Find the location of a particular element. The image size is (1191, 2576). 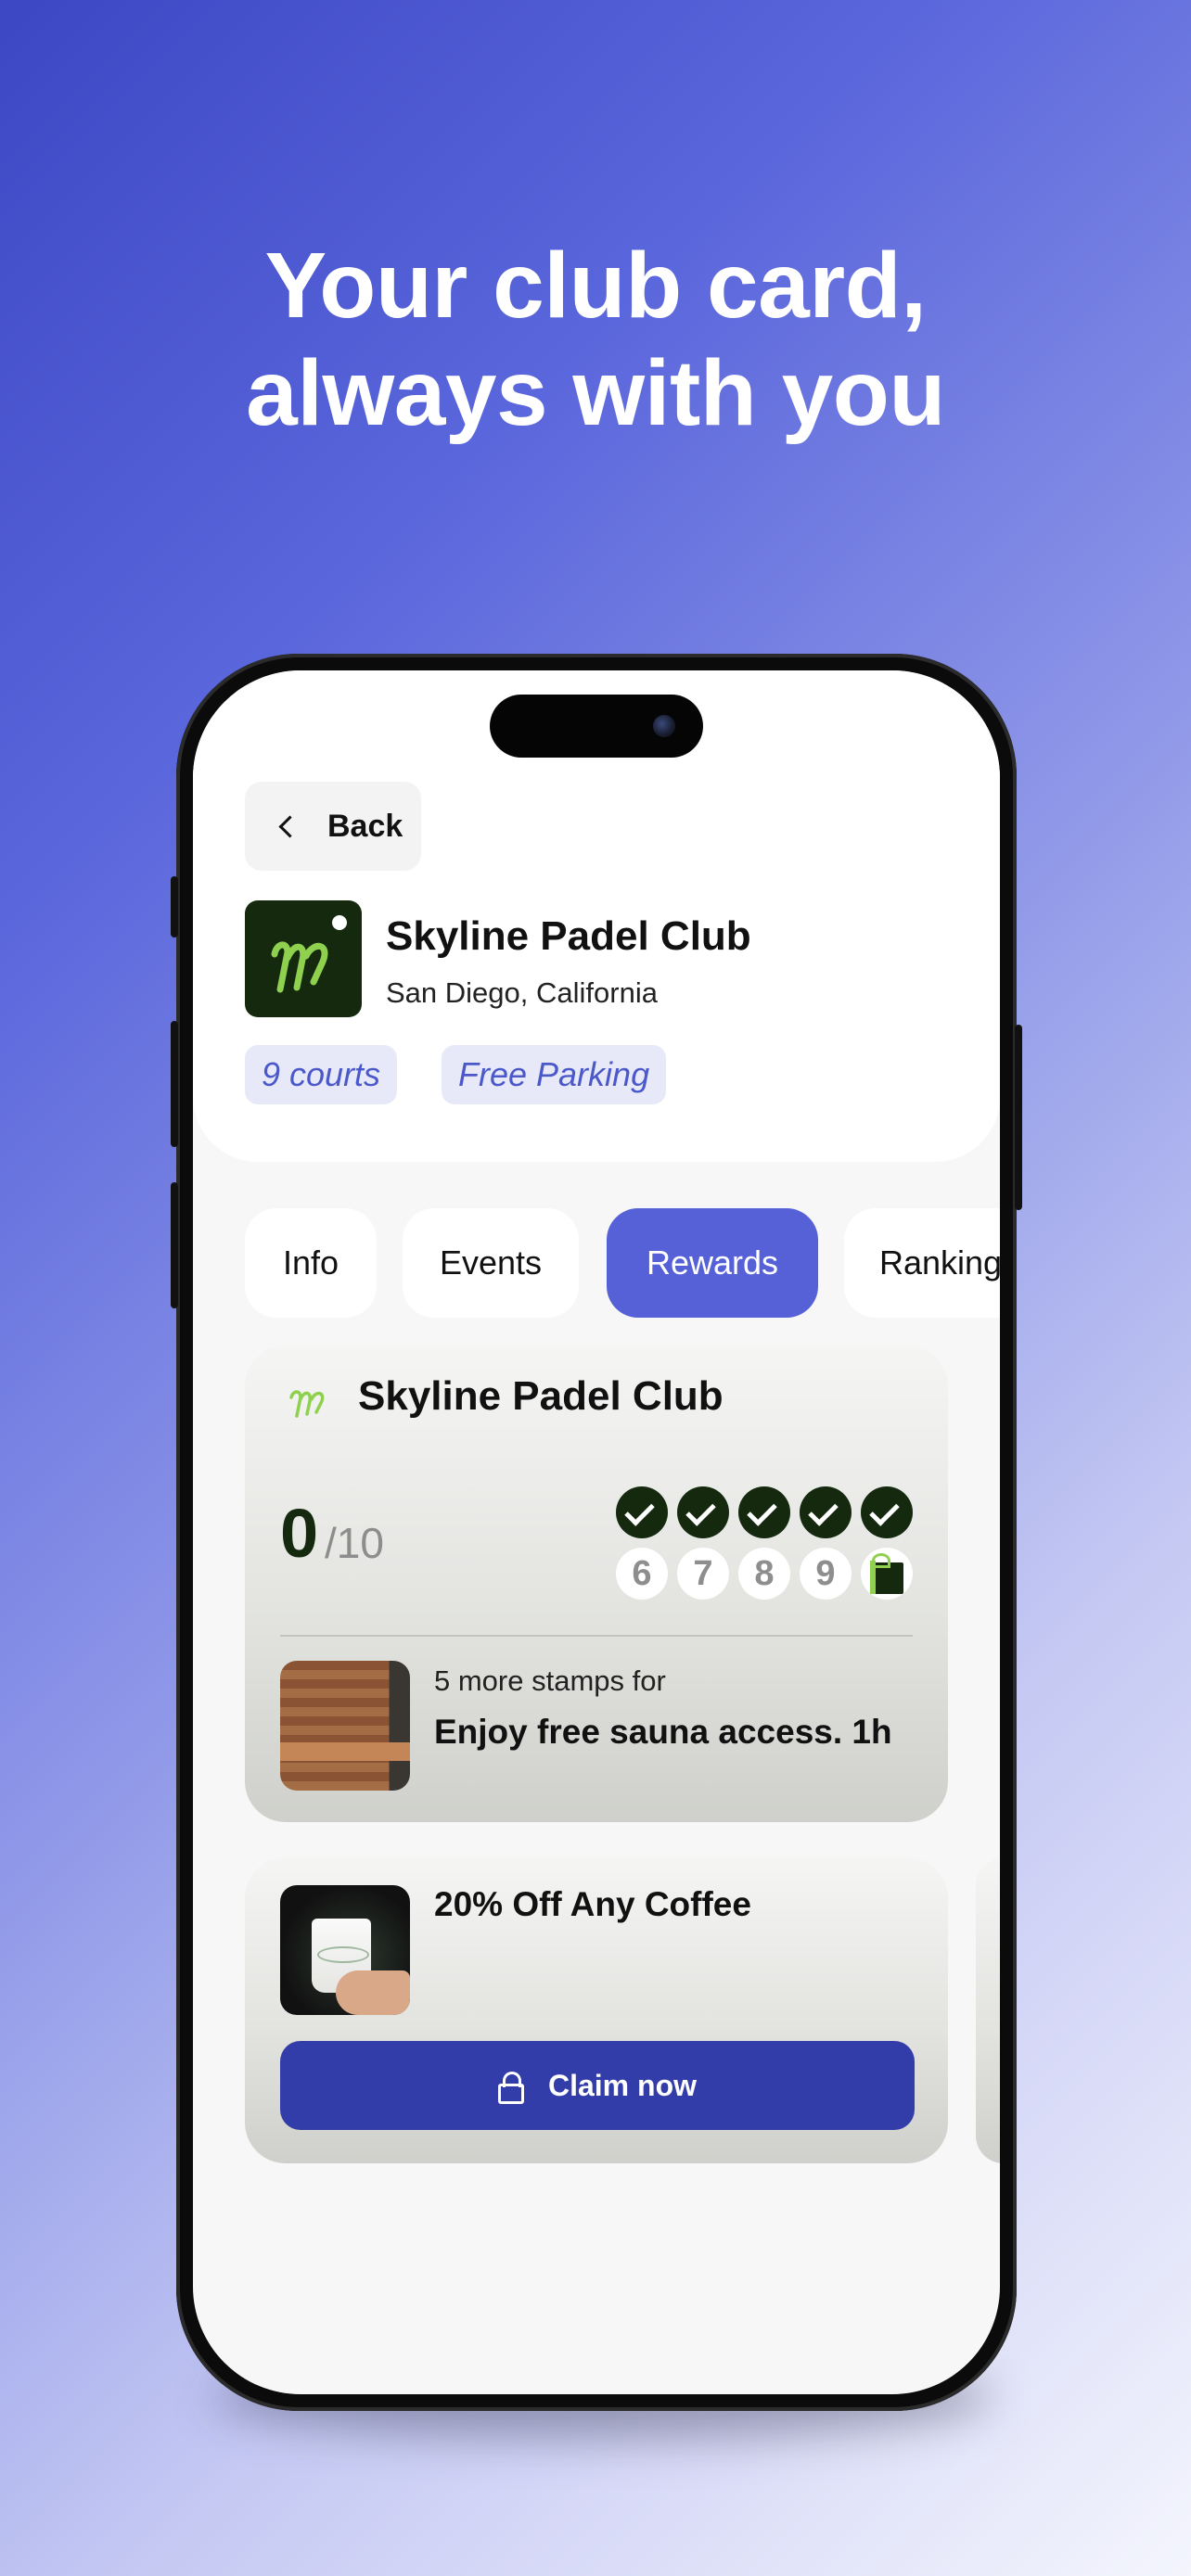

lock-icon is located at coordinates (510, 2088).